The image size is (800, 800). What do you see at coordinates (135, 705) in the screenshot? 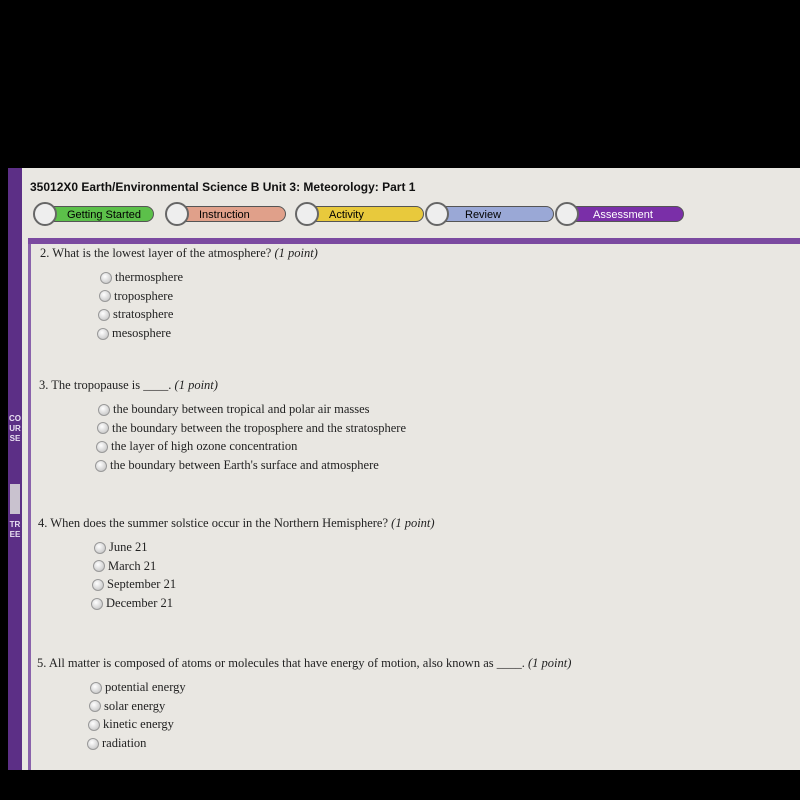
I see `option-label: solar energy` at bounding box center [135, 705].